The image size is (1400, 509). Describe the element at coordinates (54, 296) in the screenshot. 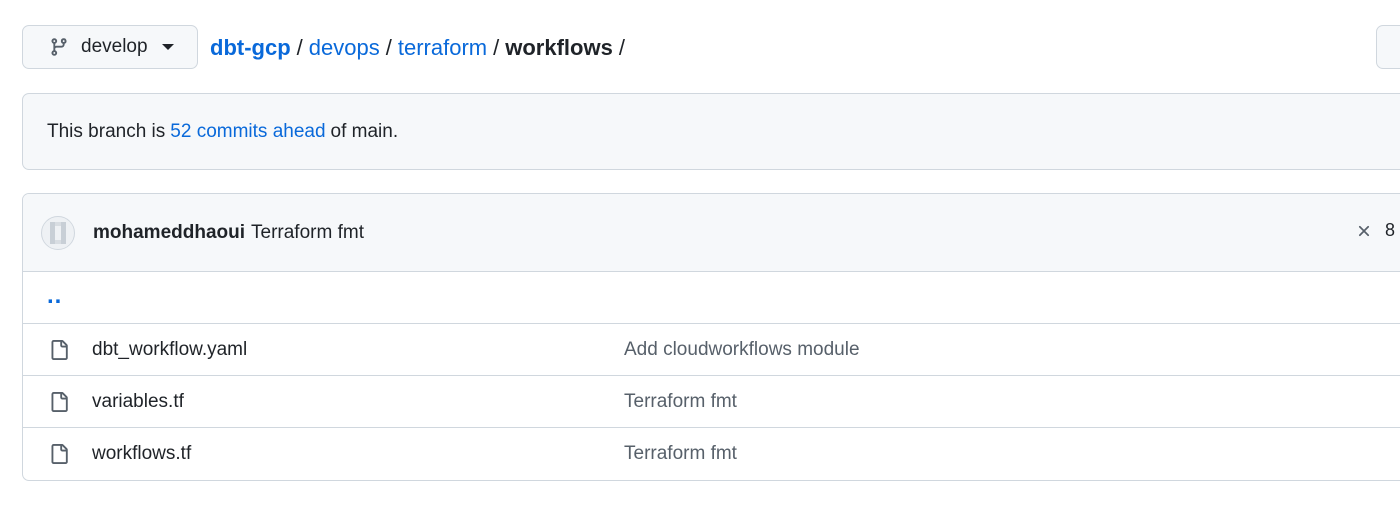

I see `parent-directory-link: ..` at that location.